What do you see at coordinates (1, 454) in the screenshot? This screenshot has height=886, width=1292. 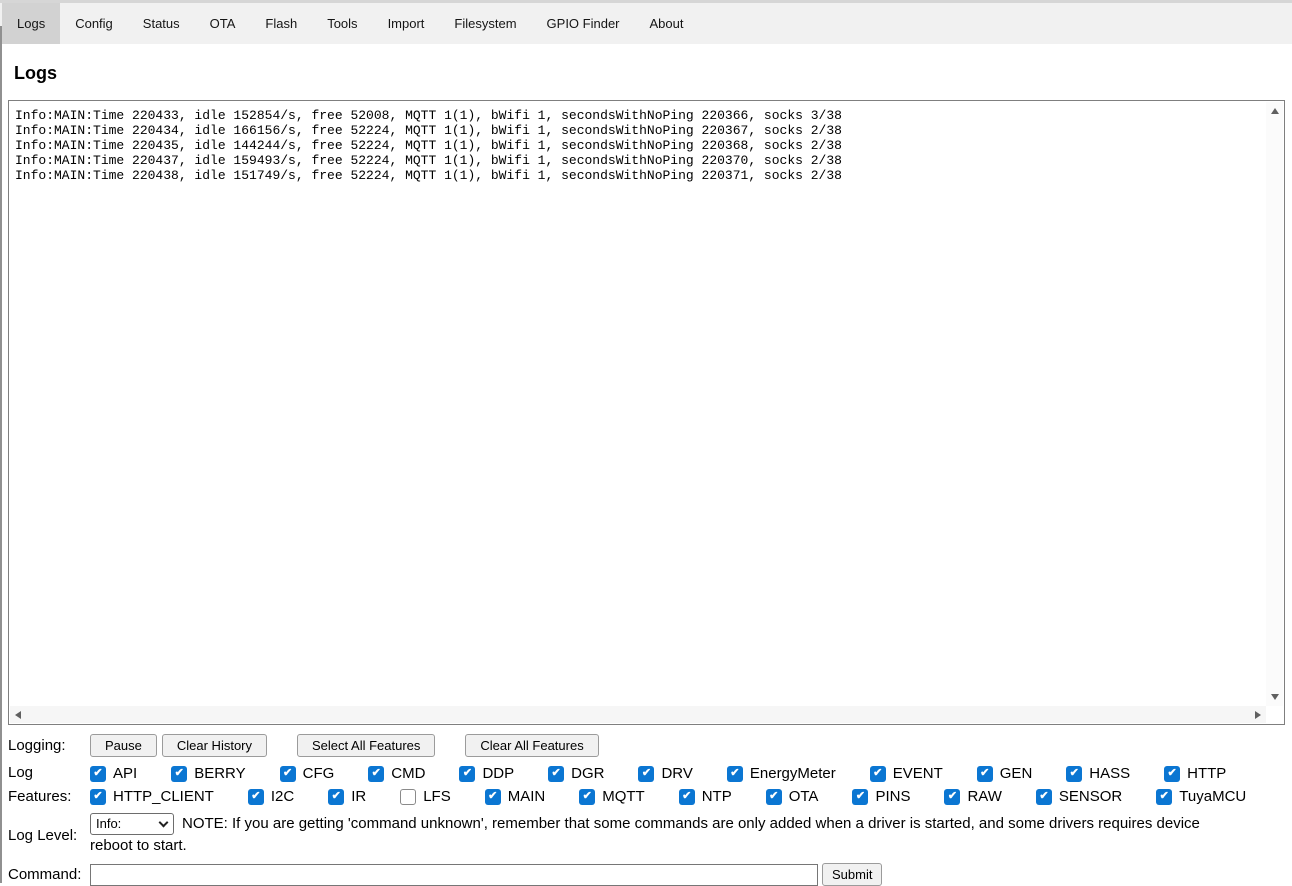 I see `window-left-edge` at bounding box center [1, 454].